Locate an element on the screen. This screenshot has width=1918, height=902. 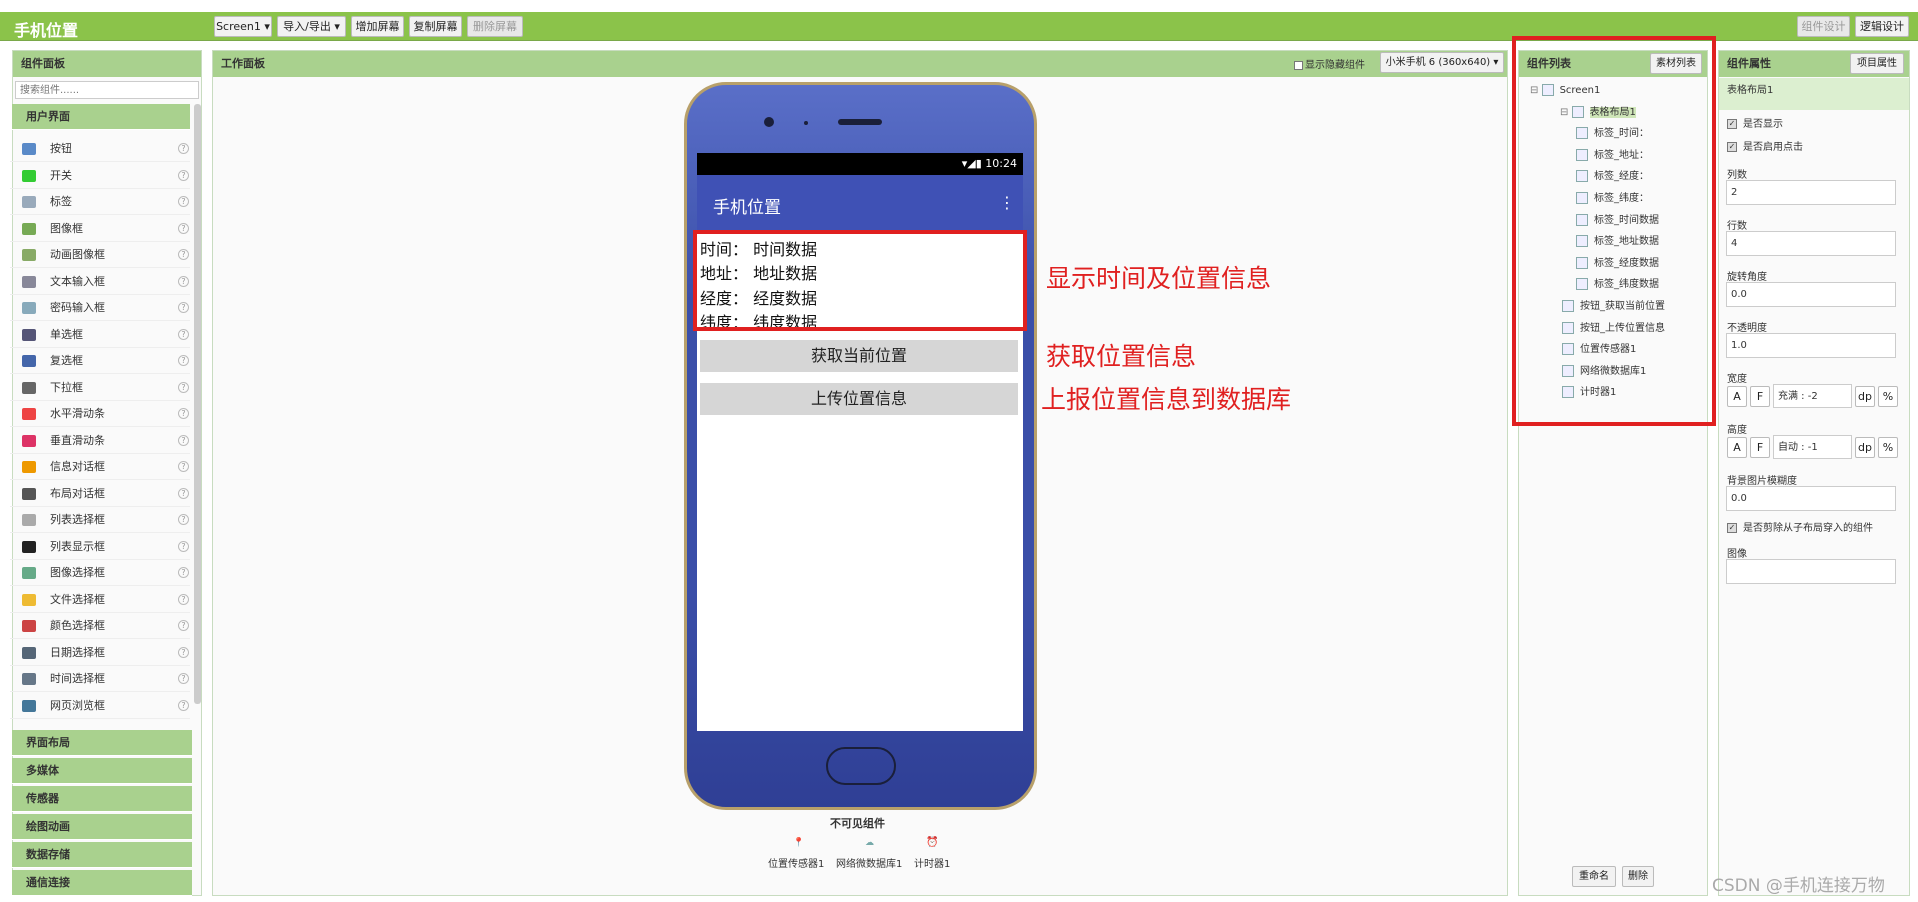
category-user-interface: 用户界面 is located at coordinates (101, 117).